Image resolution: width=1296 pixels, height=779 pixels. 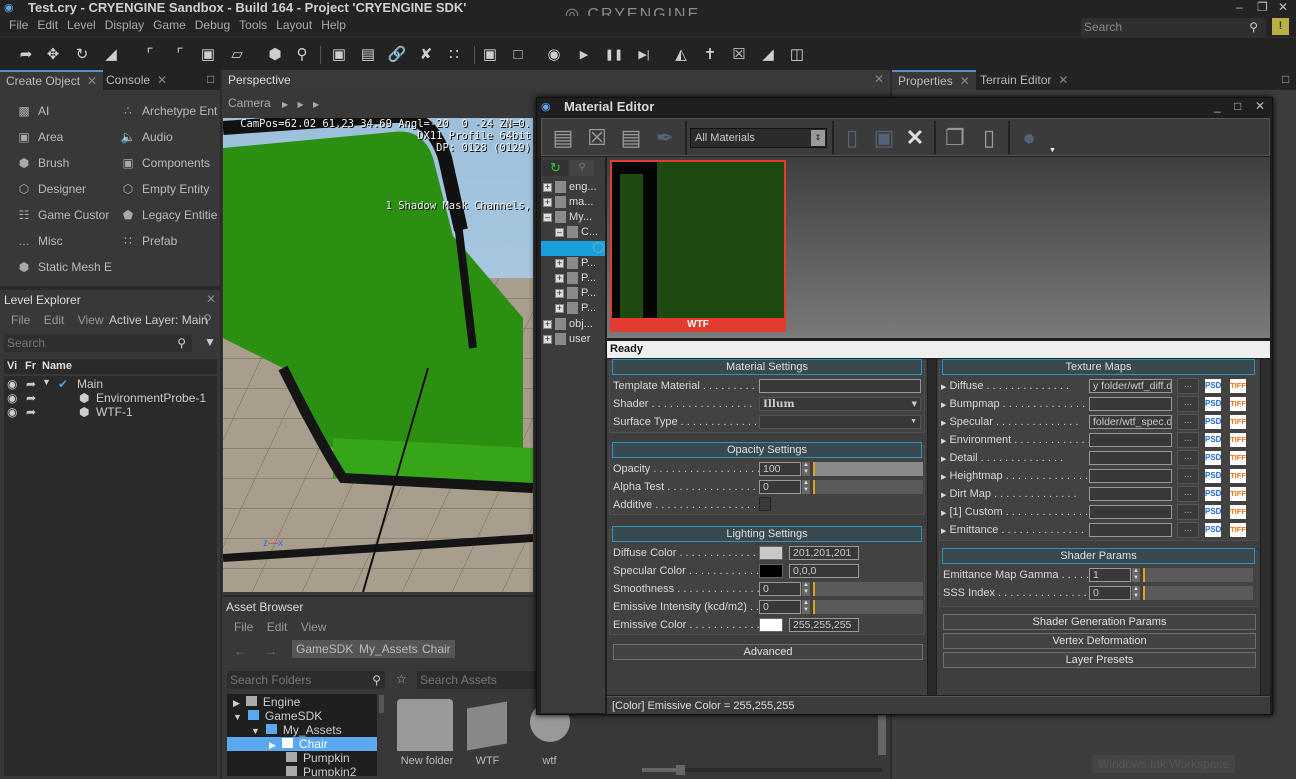 I want to click on create-brush: ⬢ Brush, so click(x=43, y=163).